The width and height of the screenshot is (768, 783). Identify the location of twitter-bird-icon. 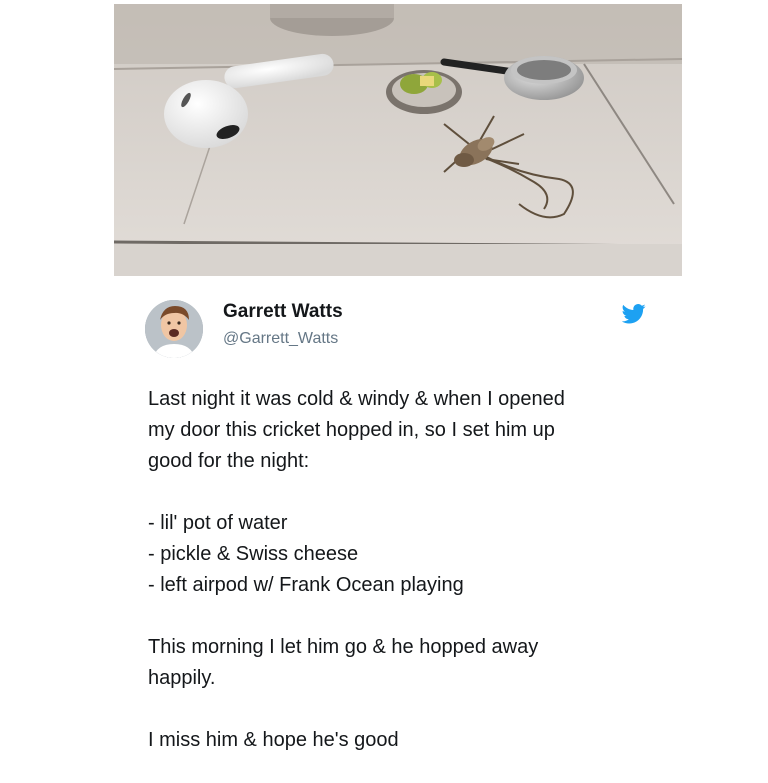
(634, 314).